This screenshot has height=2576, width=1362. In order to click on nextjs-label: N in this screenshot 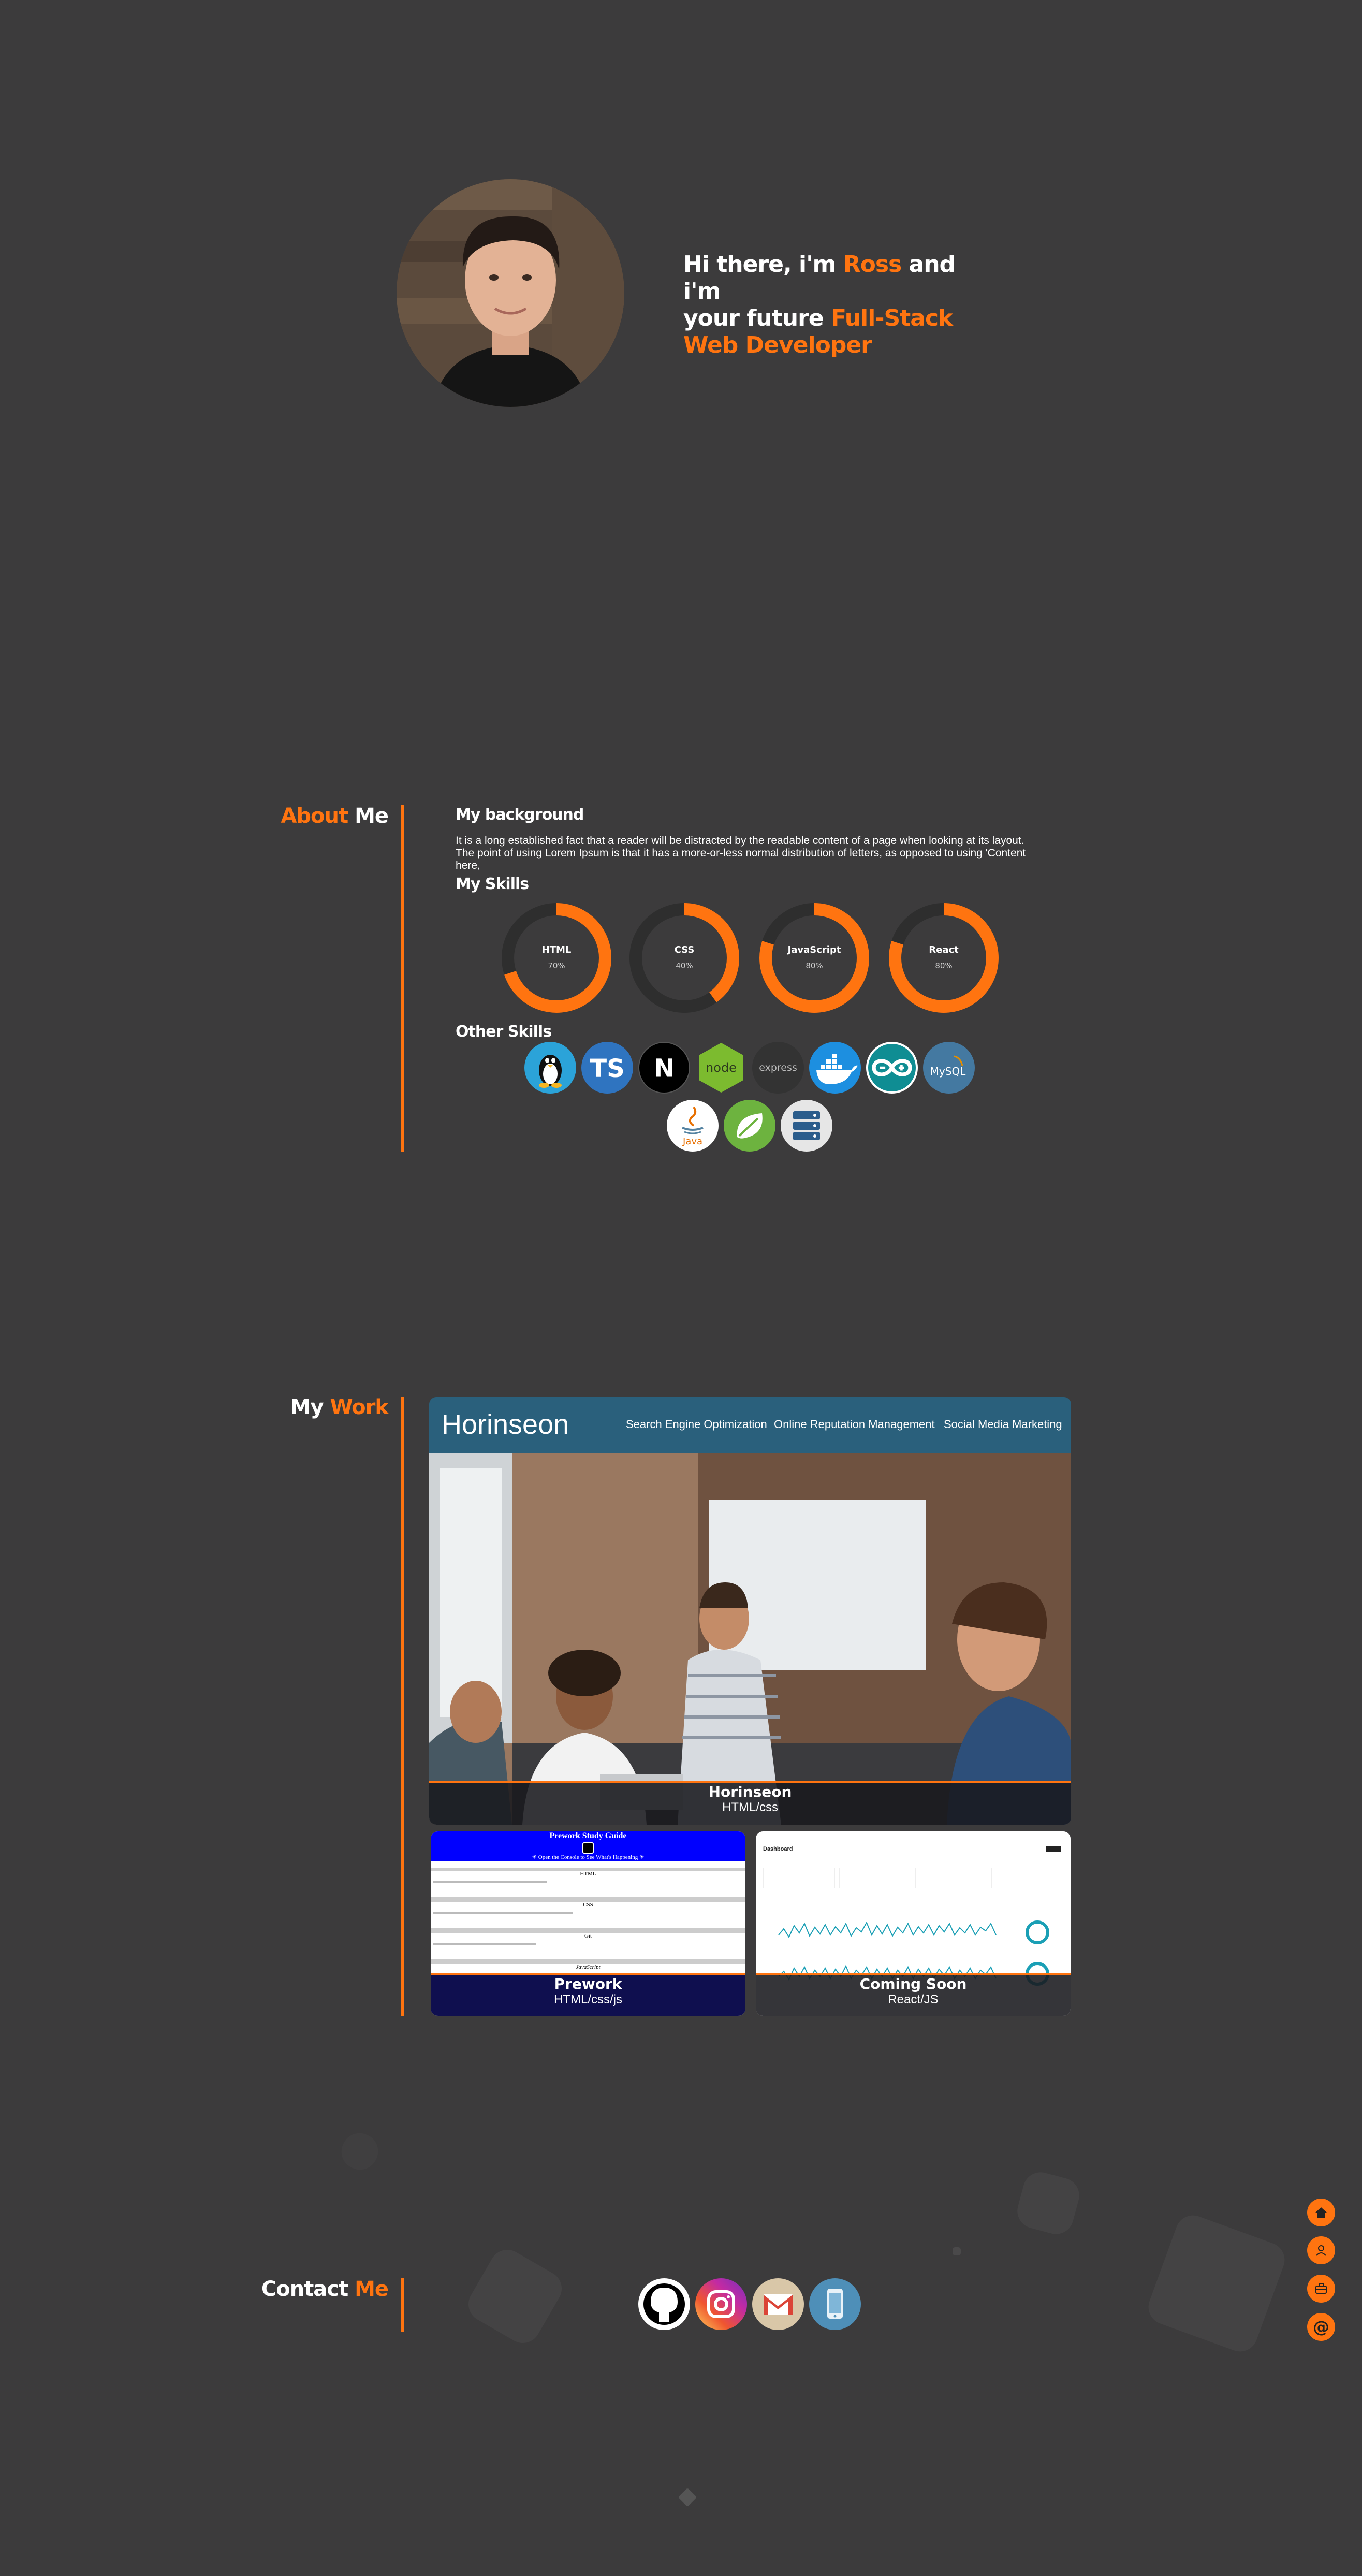, I will do `click(664, 1068)`.